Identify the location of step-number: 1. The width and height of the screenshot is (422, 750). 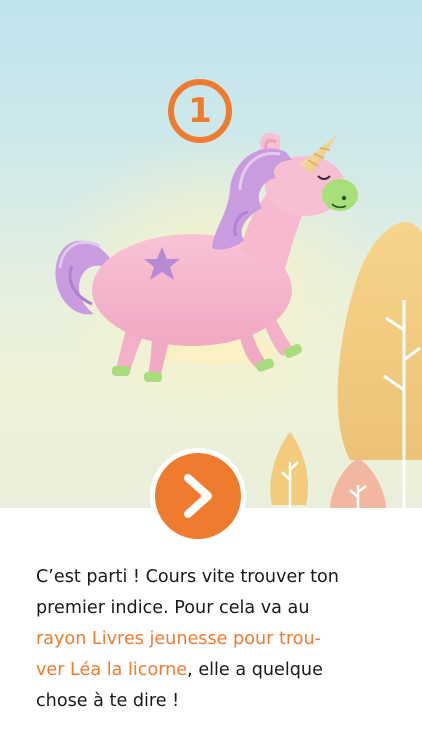
(200, 111).